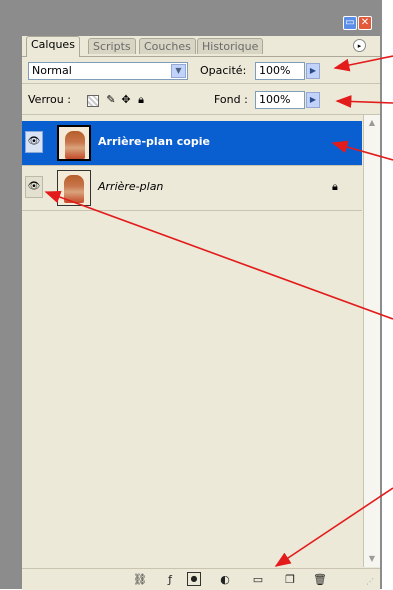 This screenshot has width=393, height=590. I want to click on layers-scrollbar: ▲ ▼, so click(371, 341).